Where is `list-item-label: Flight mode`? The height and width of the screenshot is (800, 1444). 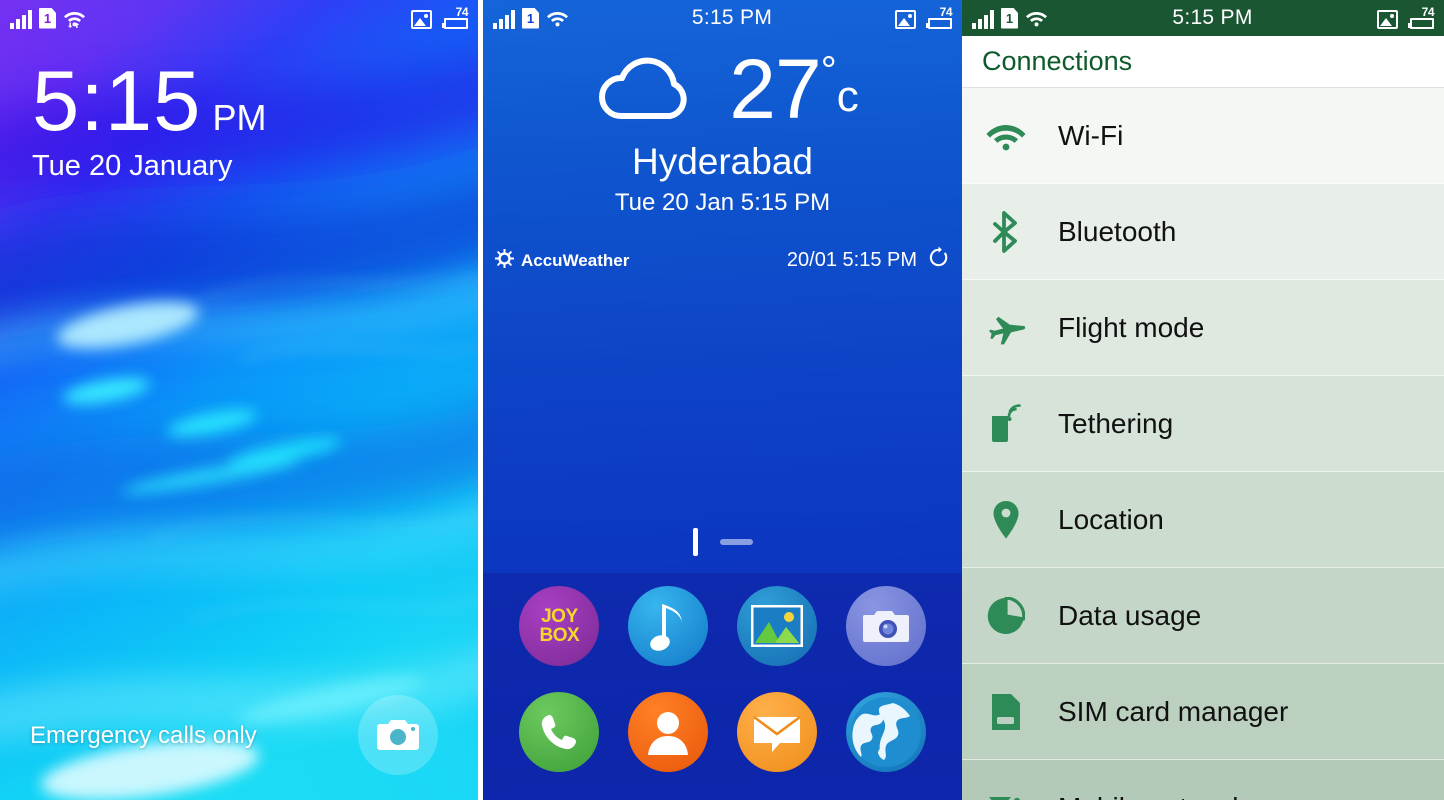 list-item-label: Flight mode is located at coordinates (1131, 327).